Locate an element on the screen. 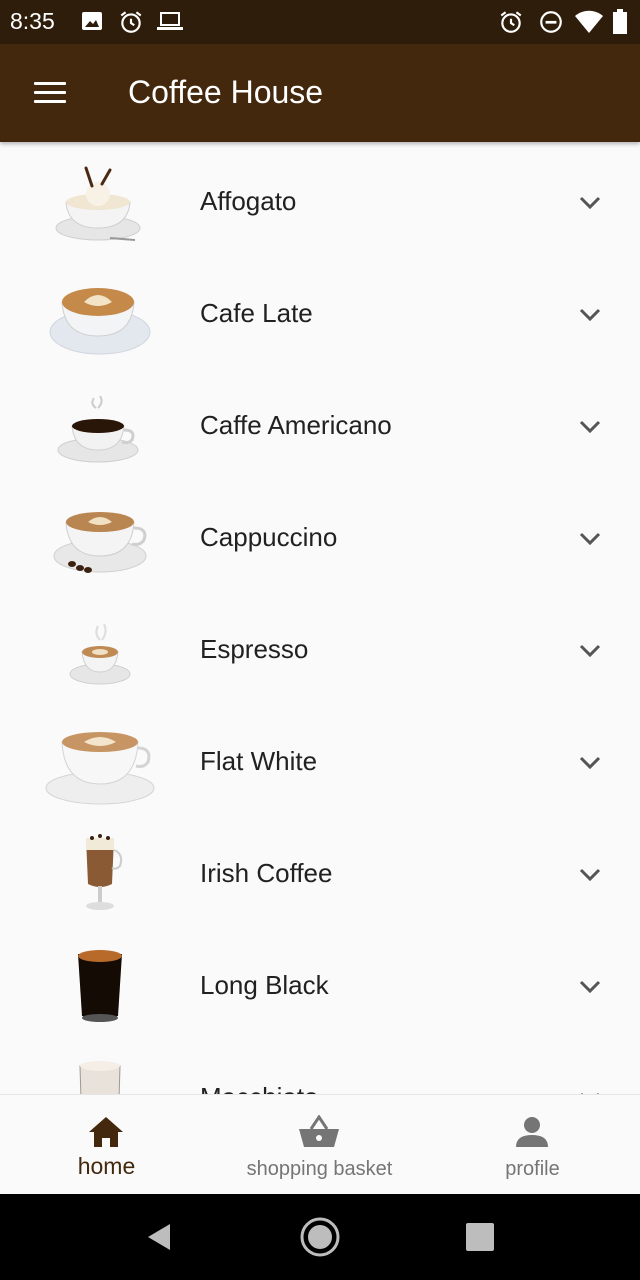 This screenshot has width=640, height=1280. image-icon is located at coordinates (92, 21).